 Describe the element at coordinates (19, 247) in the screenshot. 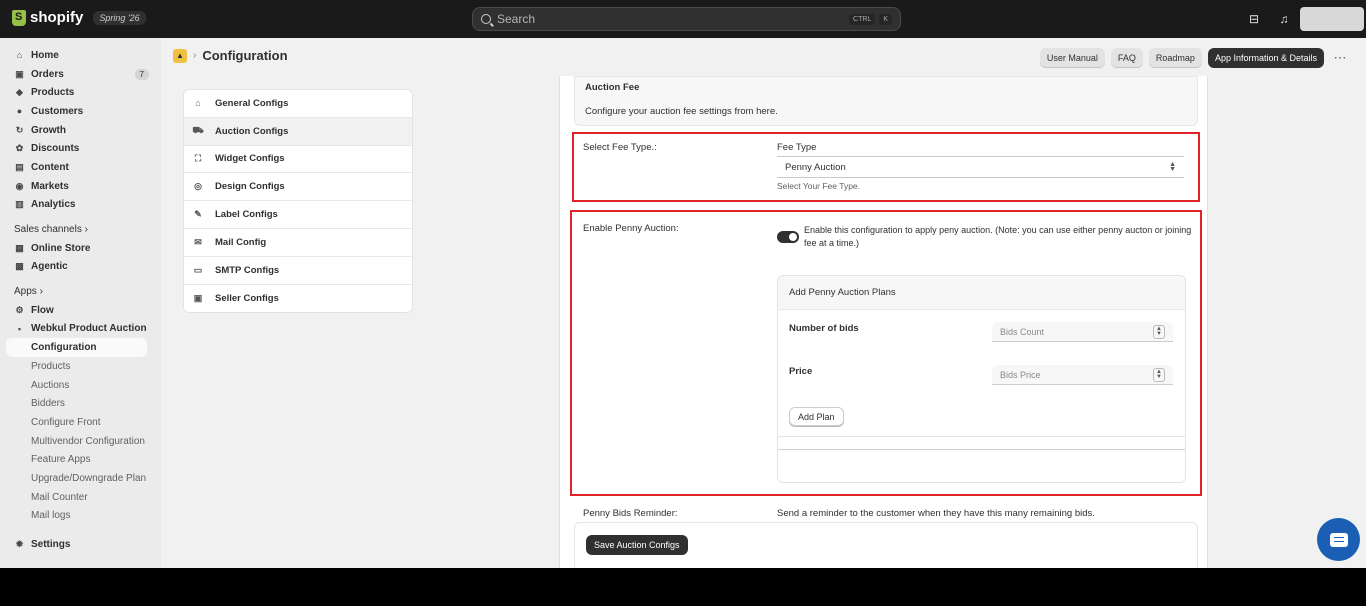

I see `store-icon: ▦` at that location.